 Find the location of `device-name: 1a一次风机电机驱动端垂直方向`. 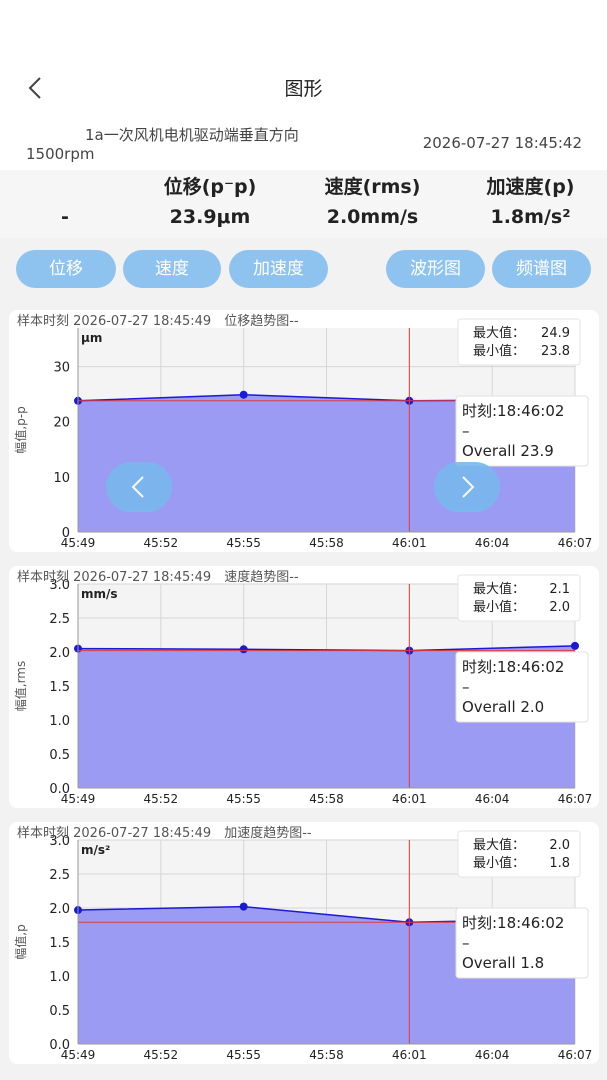

device-name: 1a一次风机电机驱动端垂直方向 is located at coordinates (192, 135).